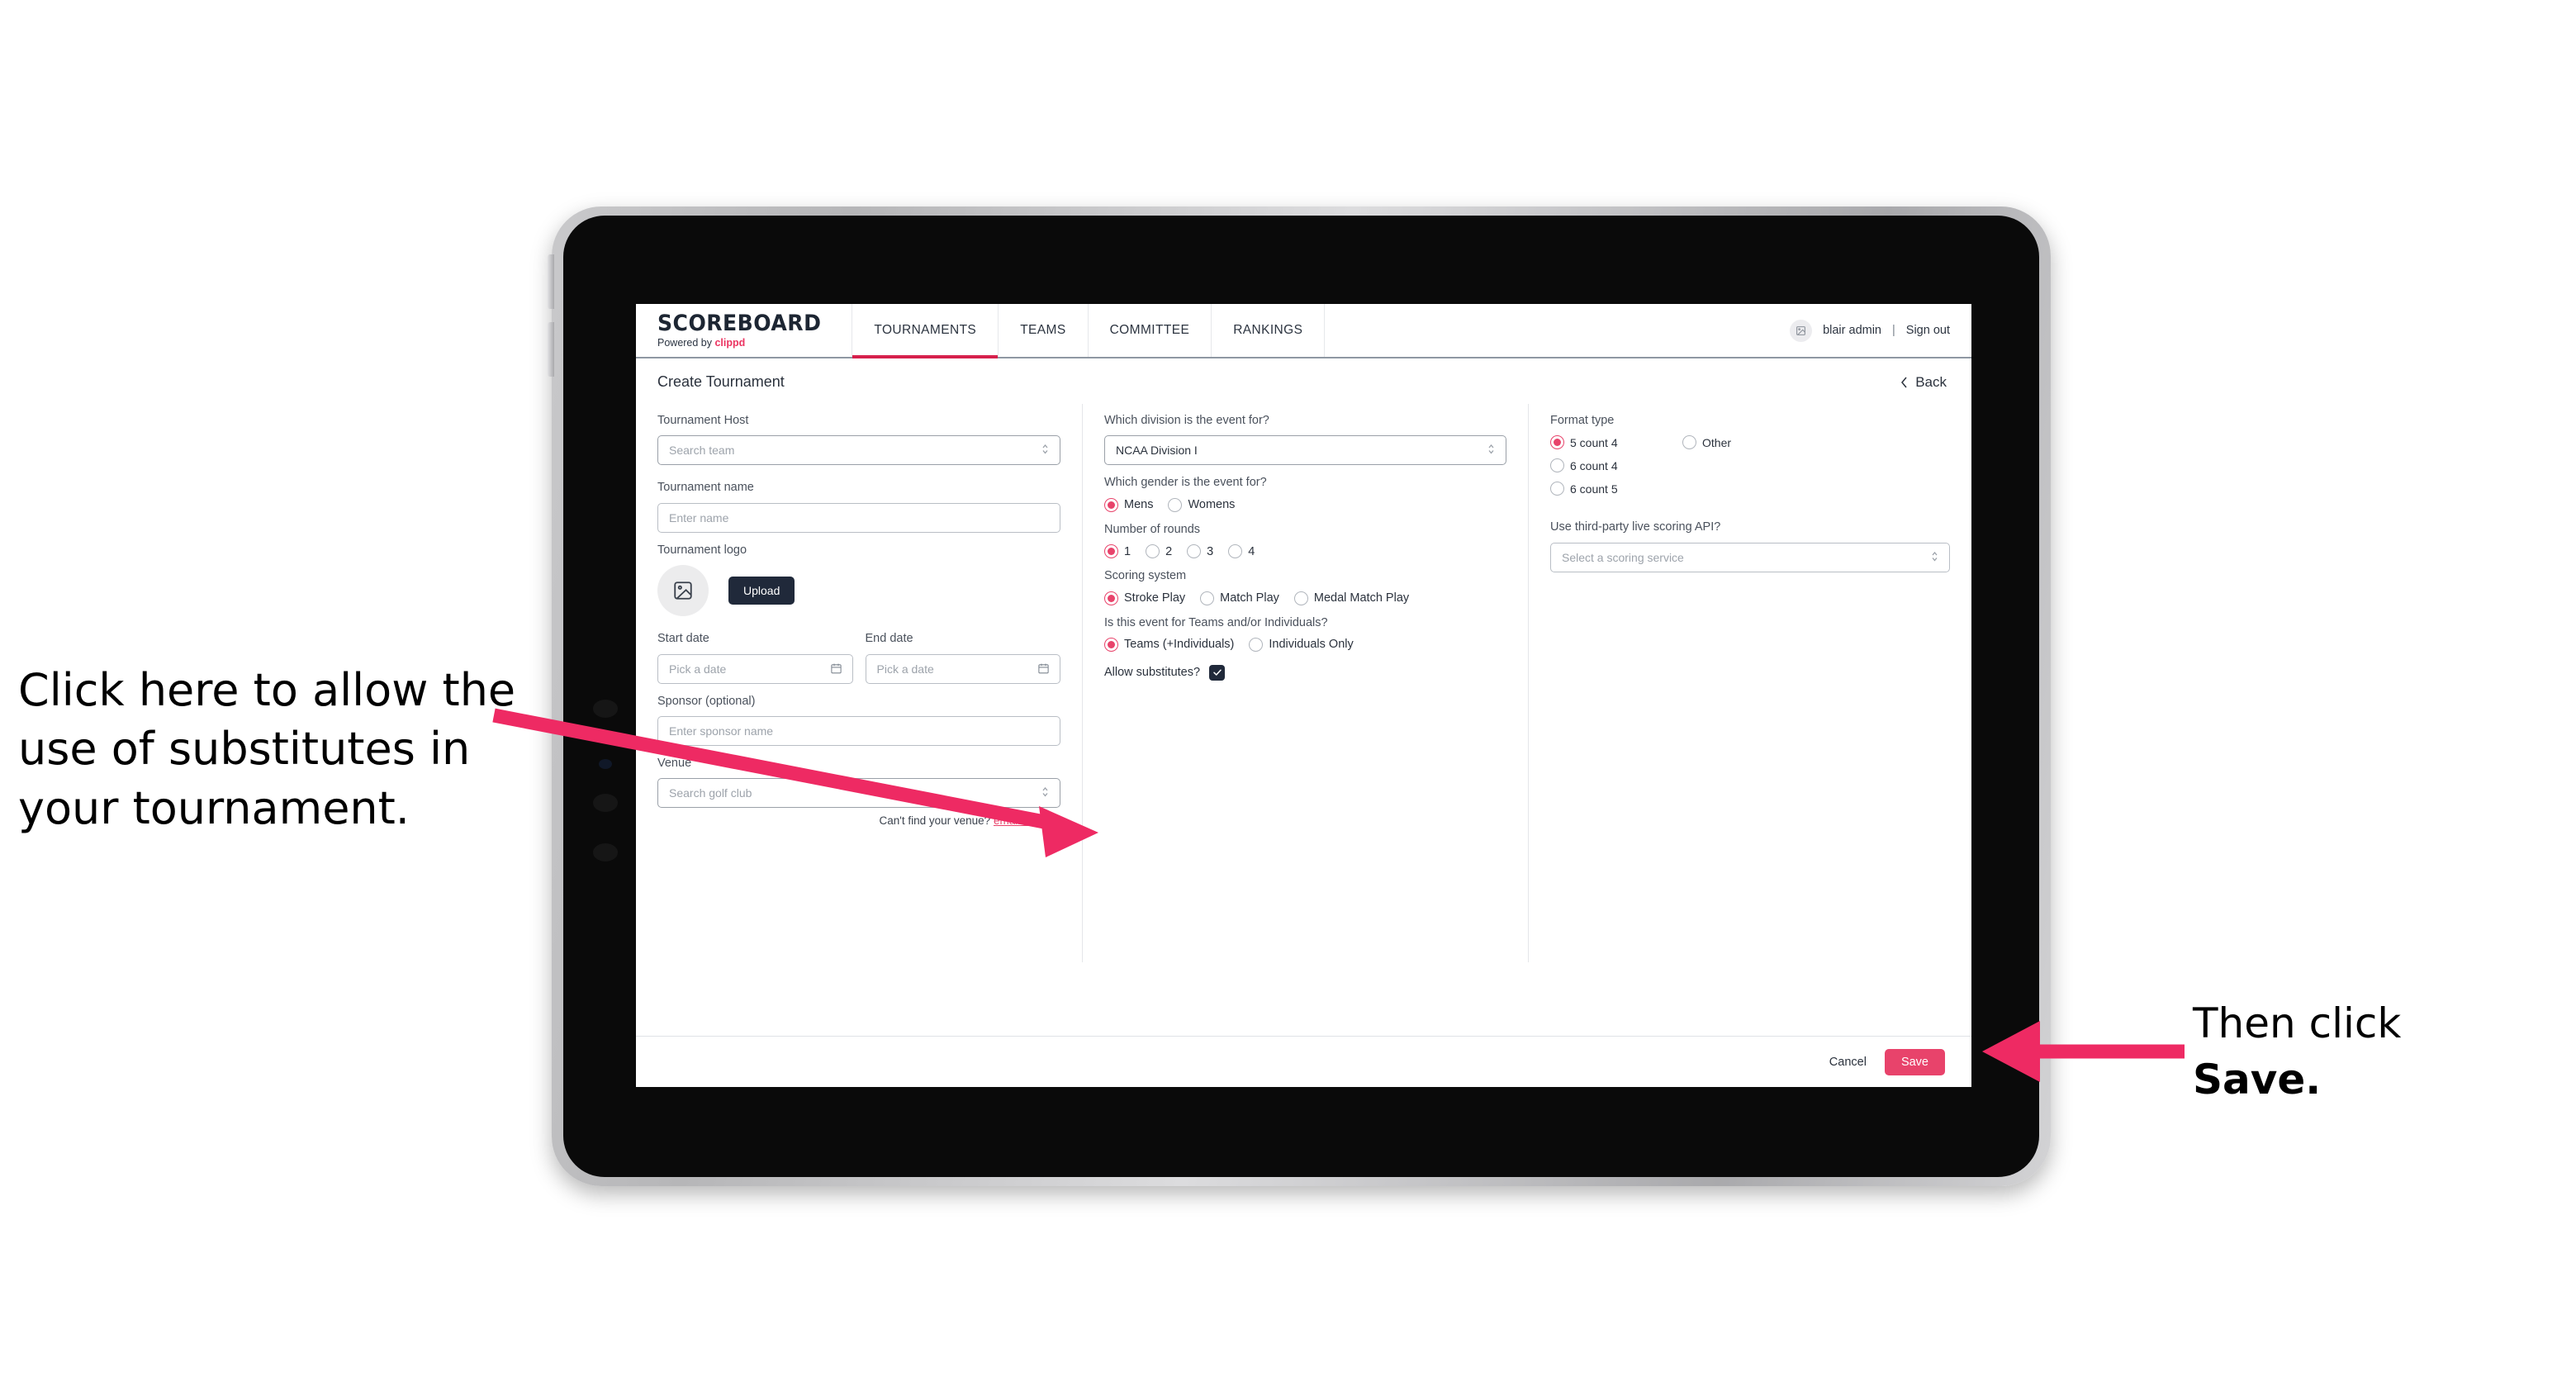 The image size is (2576, 1386). Describe the element at coordinates (1241, 551) in the screenshot. I see `rounds-option-4: 4` at that location.